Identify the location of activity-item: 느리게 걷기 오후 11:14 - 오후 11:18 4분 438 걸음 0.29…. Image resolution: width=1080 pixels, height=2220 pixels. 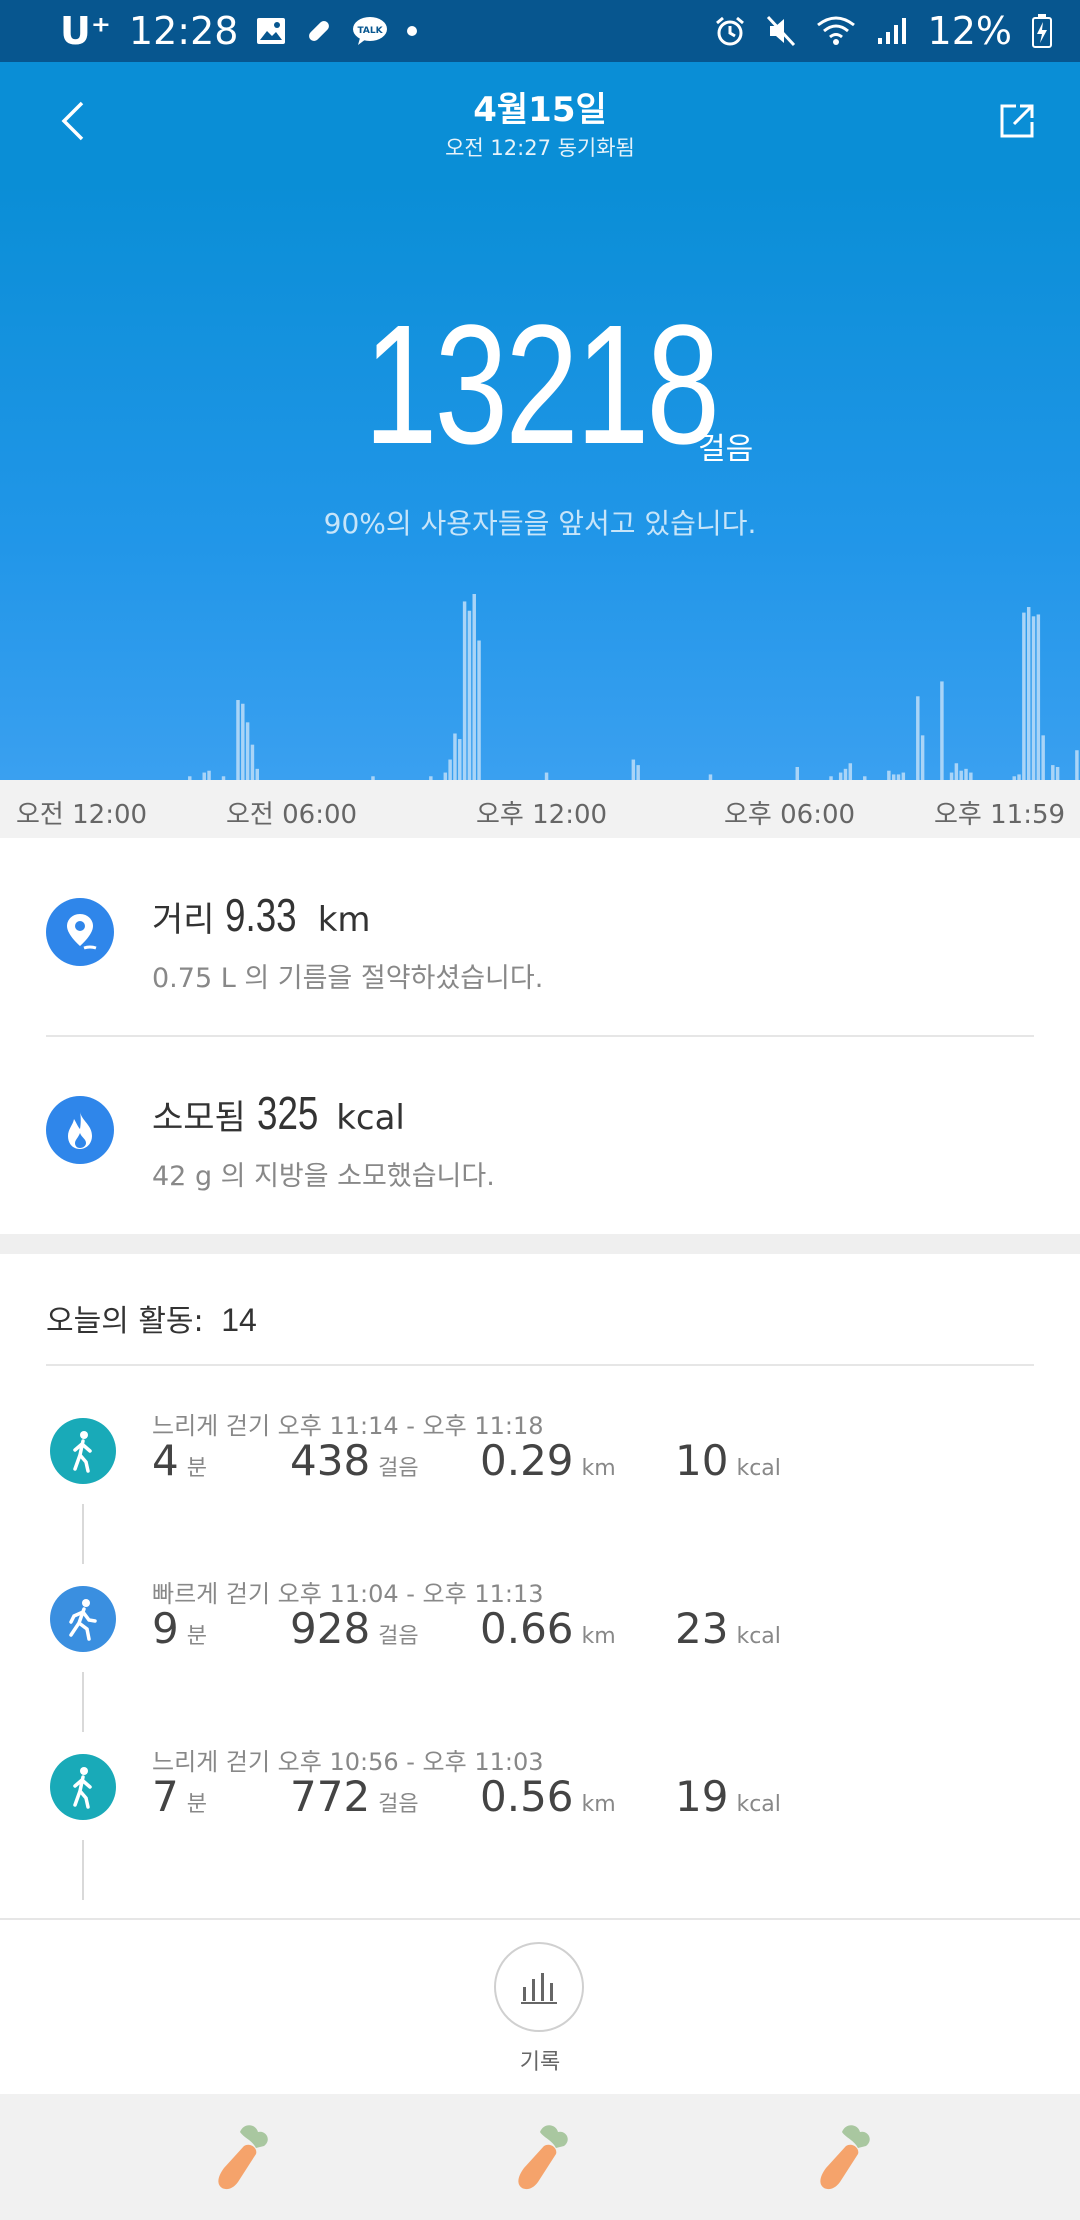
(540, 1499).